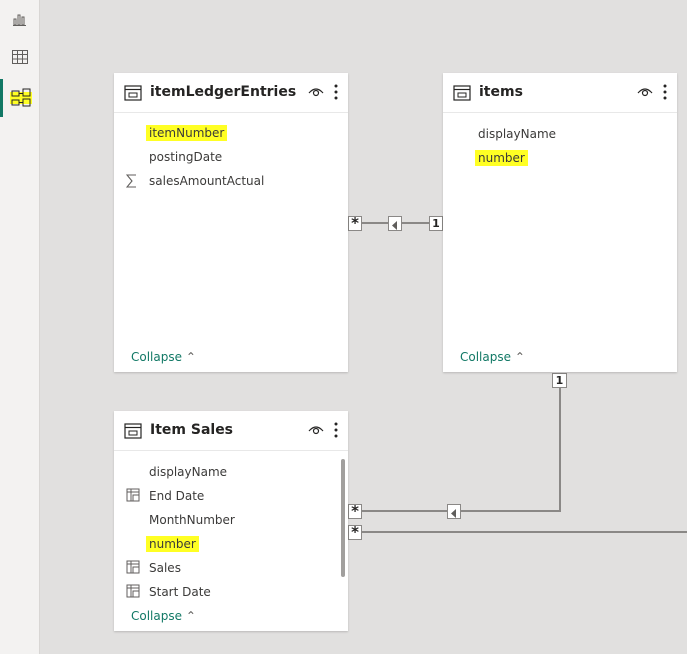 Image resolution: width=687 pixels, height=654 pixels. I want to click on report-view-button, so click(19, 19).